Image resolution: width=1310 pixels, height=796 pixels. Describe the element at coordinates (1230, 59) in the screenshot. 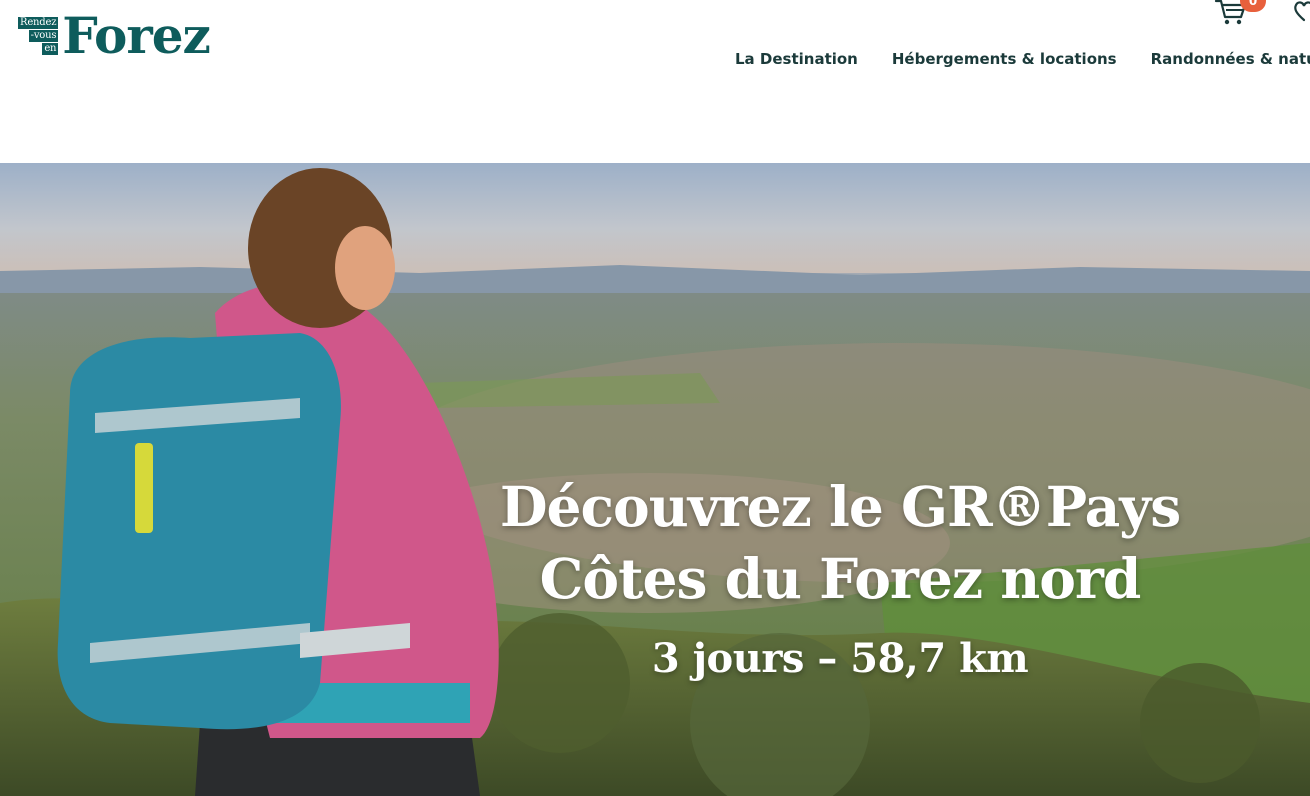

I see `nav-item-randonnees: Randonnées & nature` at that location.